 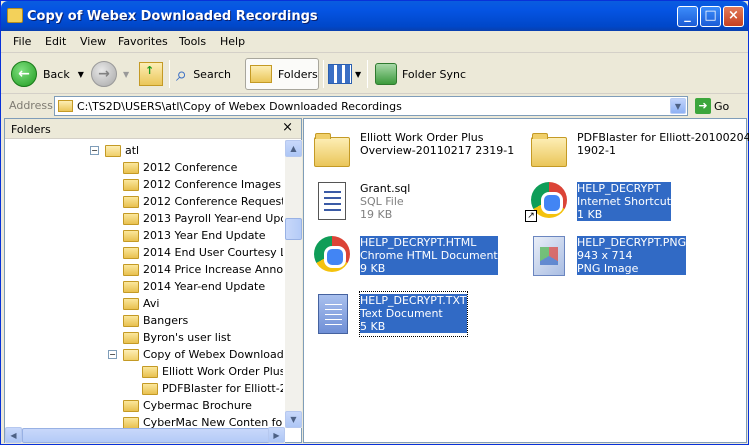 I want to click on tree-node: Elliott Work Order Plus Ov, so click(x=212, y=371).